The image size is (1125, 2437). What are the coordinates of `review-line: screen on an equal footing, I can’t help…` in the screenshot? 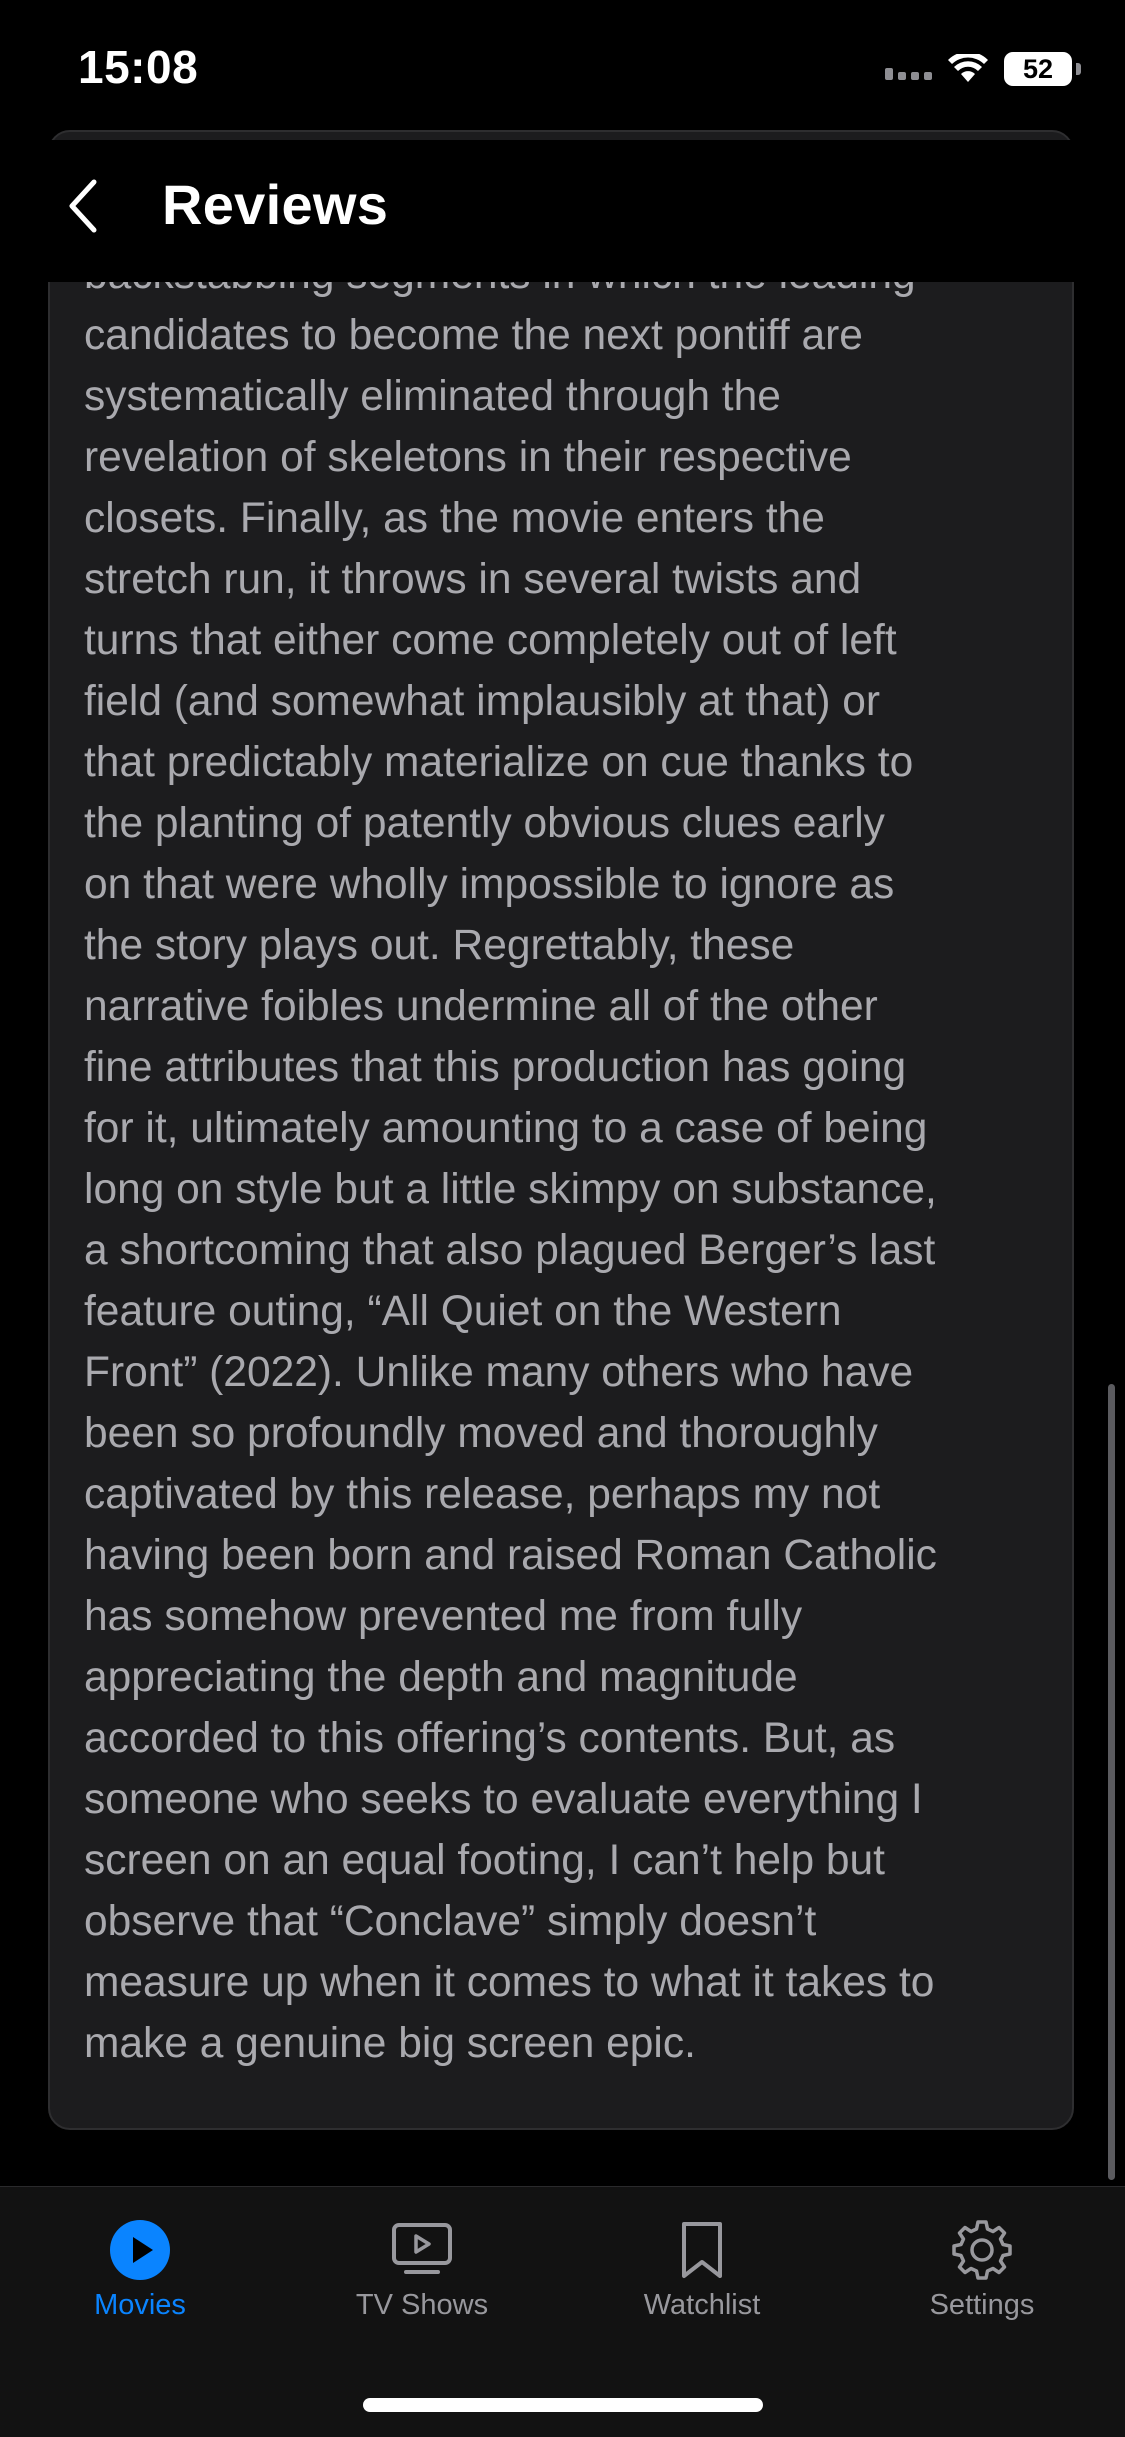 It's located at (484, 1860).